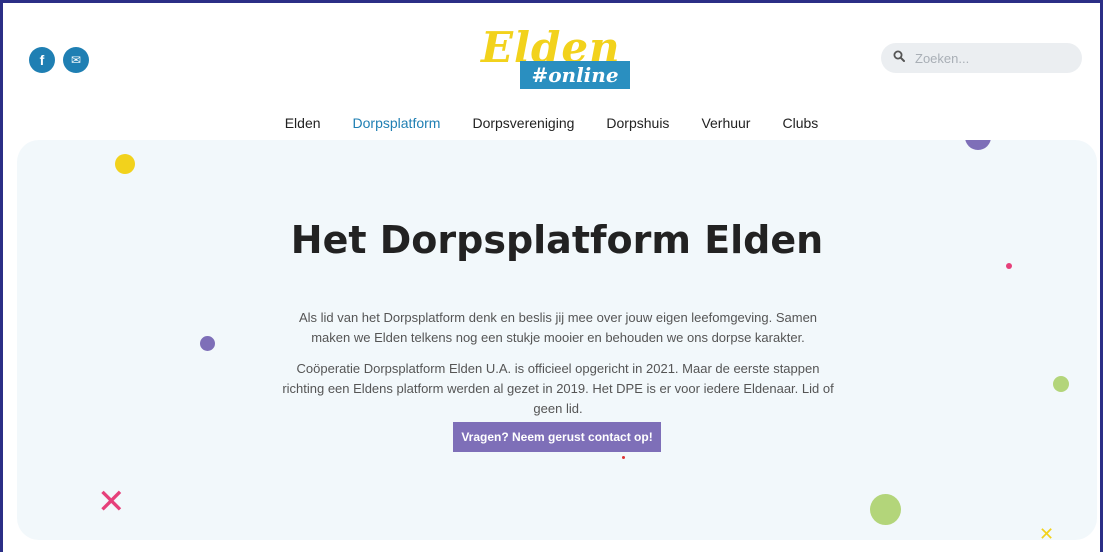 The height and width of the screenshot is (552, 1103). What do you see at coordinates (637, 123) in the screenshot?
I see `nav-item-dorpshuis: Dorpshuis` at bounding box center [637, 123].